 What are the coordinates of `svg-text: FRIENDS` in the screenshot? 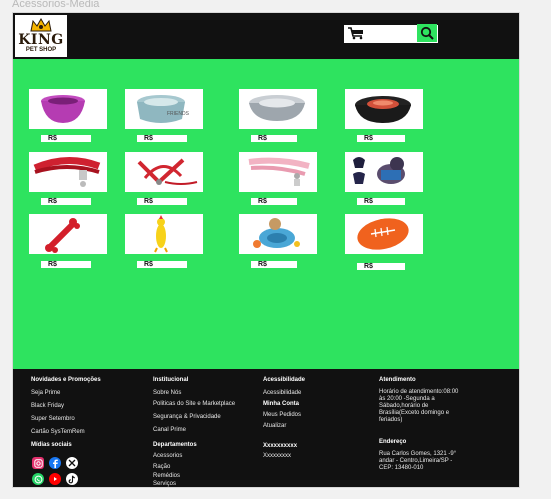 It's located at (178, 114).